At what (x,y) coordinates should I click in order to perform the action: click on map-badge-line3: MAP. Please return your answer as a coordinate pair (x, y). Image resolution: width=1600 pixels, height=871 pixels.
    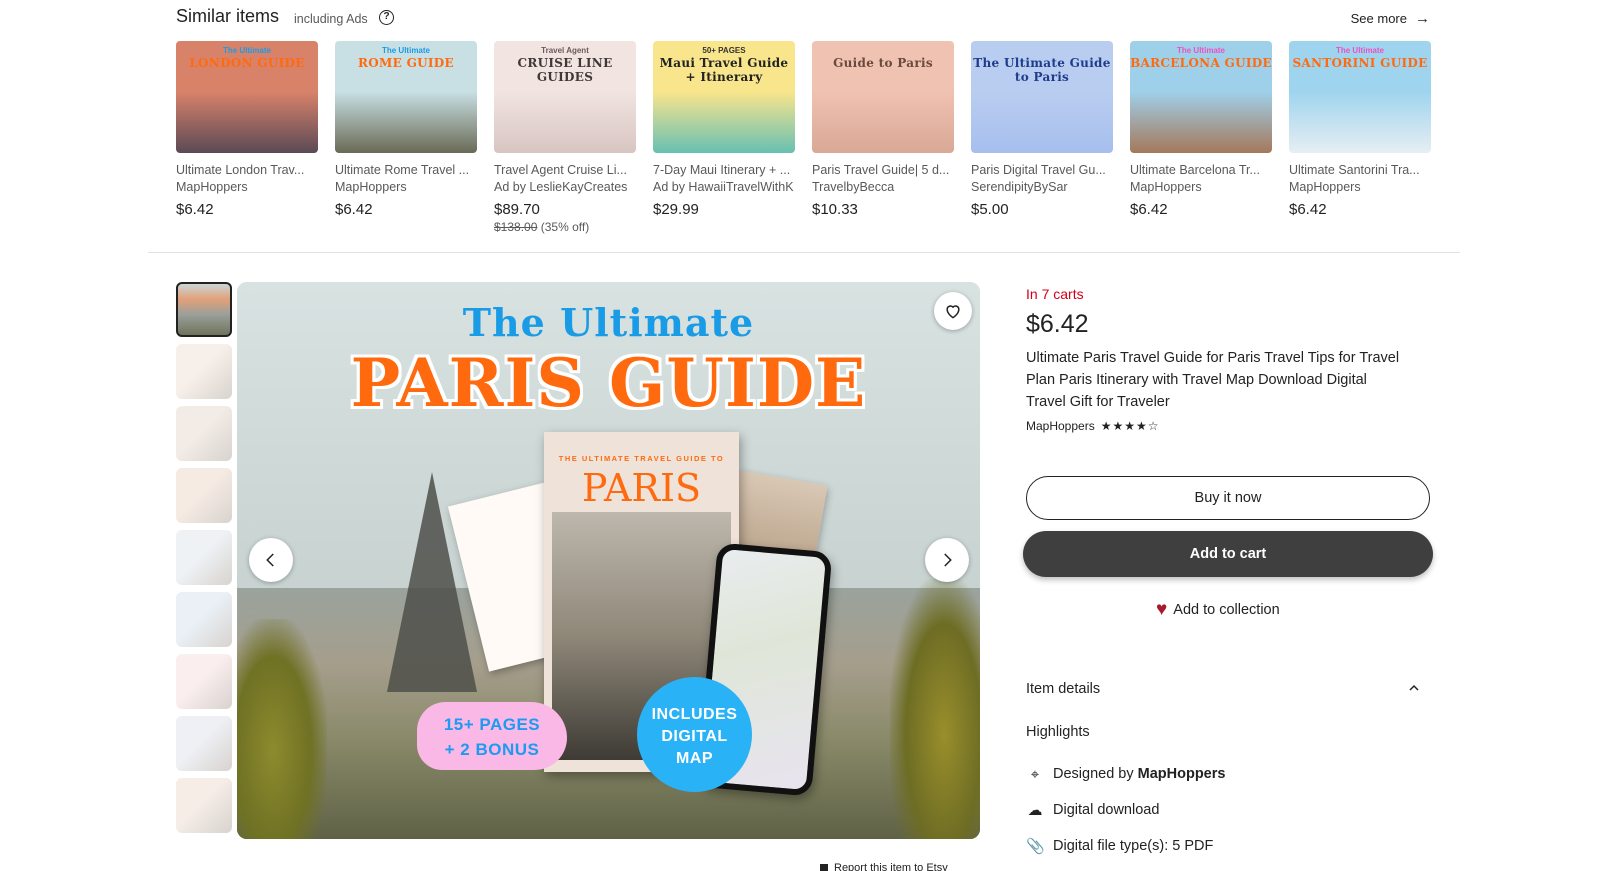
    Looking at the image, I should click on (694, 758).